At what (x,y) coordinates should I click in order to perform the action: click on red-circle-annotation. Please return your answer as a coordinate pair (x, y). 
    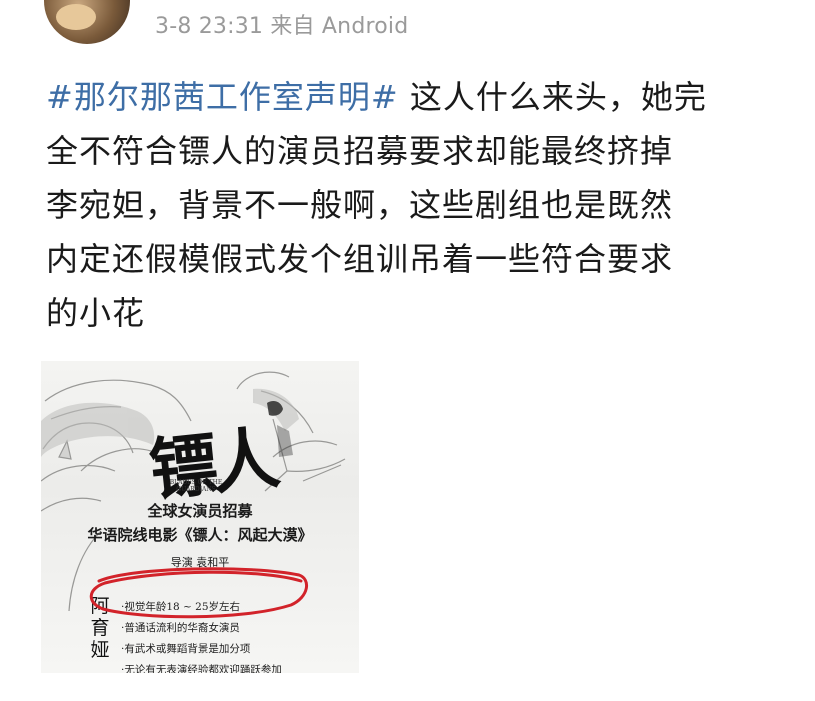
    Looking at the image, I should click on (198, 593).